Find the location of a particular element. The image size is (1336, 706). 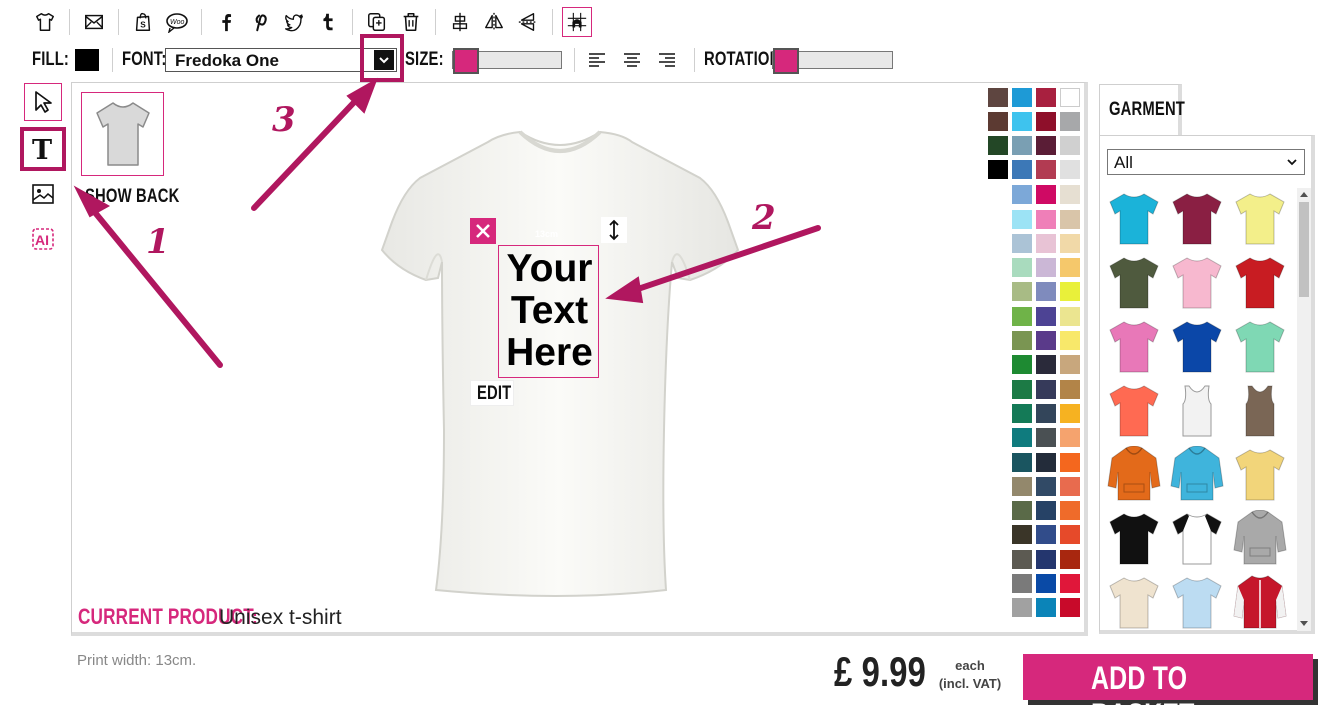

garment-option-tee-tie-dye is located at coordinates (1260, 475).